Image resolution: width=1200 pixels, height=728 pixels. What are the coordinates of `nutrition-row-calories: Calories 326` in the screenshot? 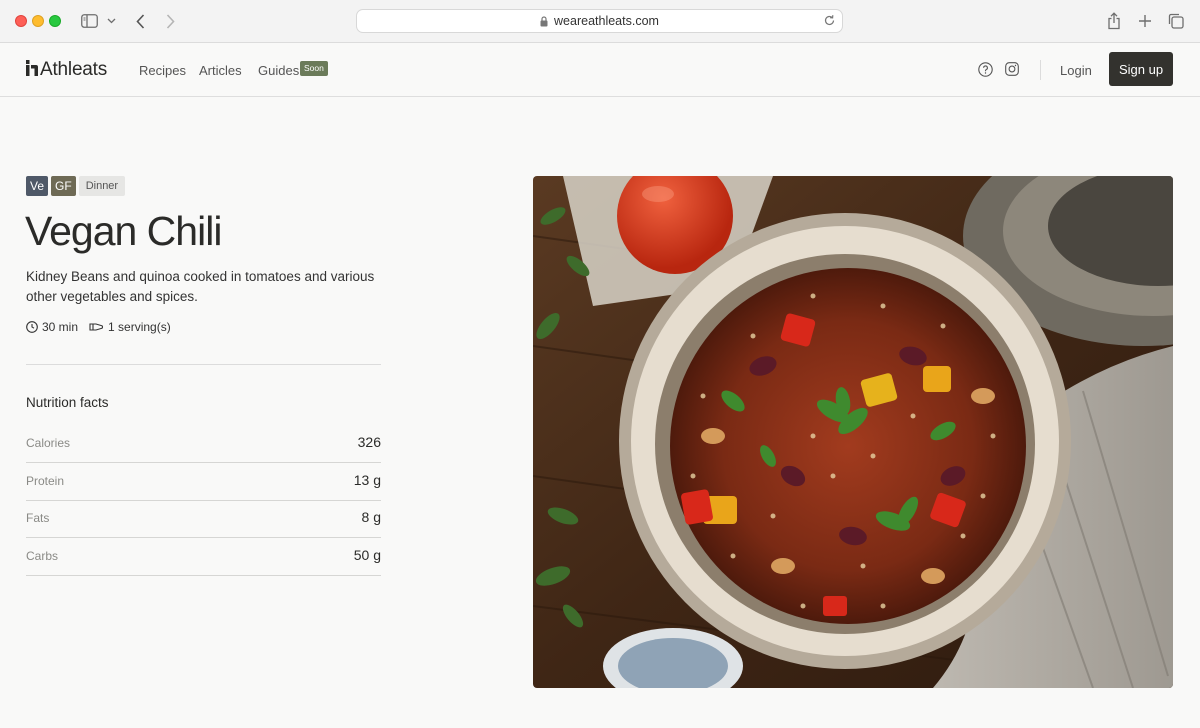 It's located at (203, 444).